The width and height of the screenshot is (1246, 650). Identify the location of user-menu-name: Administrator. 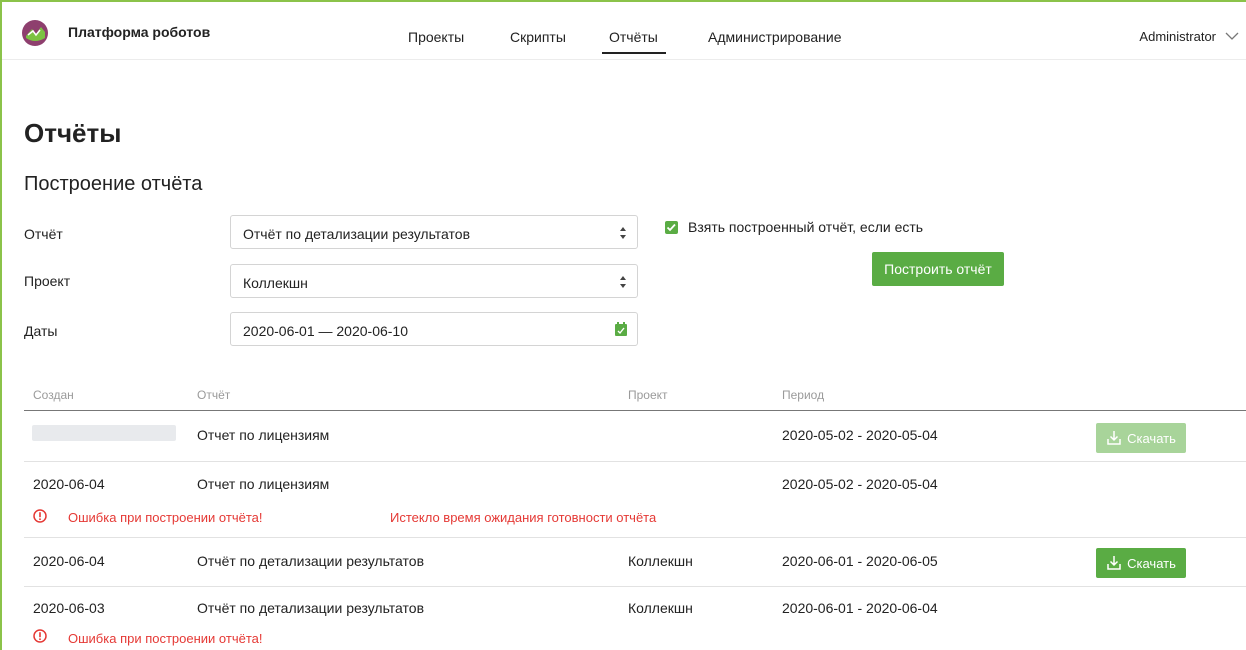
(1177, 36).